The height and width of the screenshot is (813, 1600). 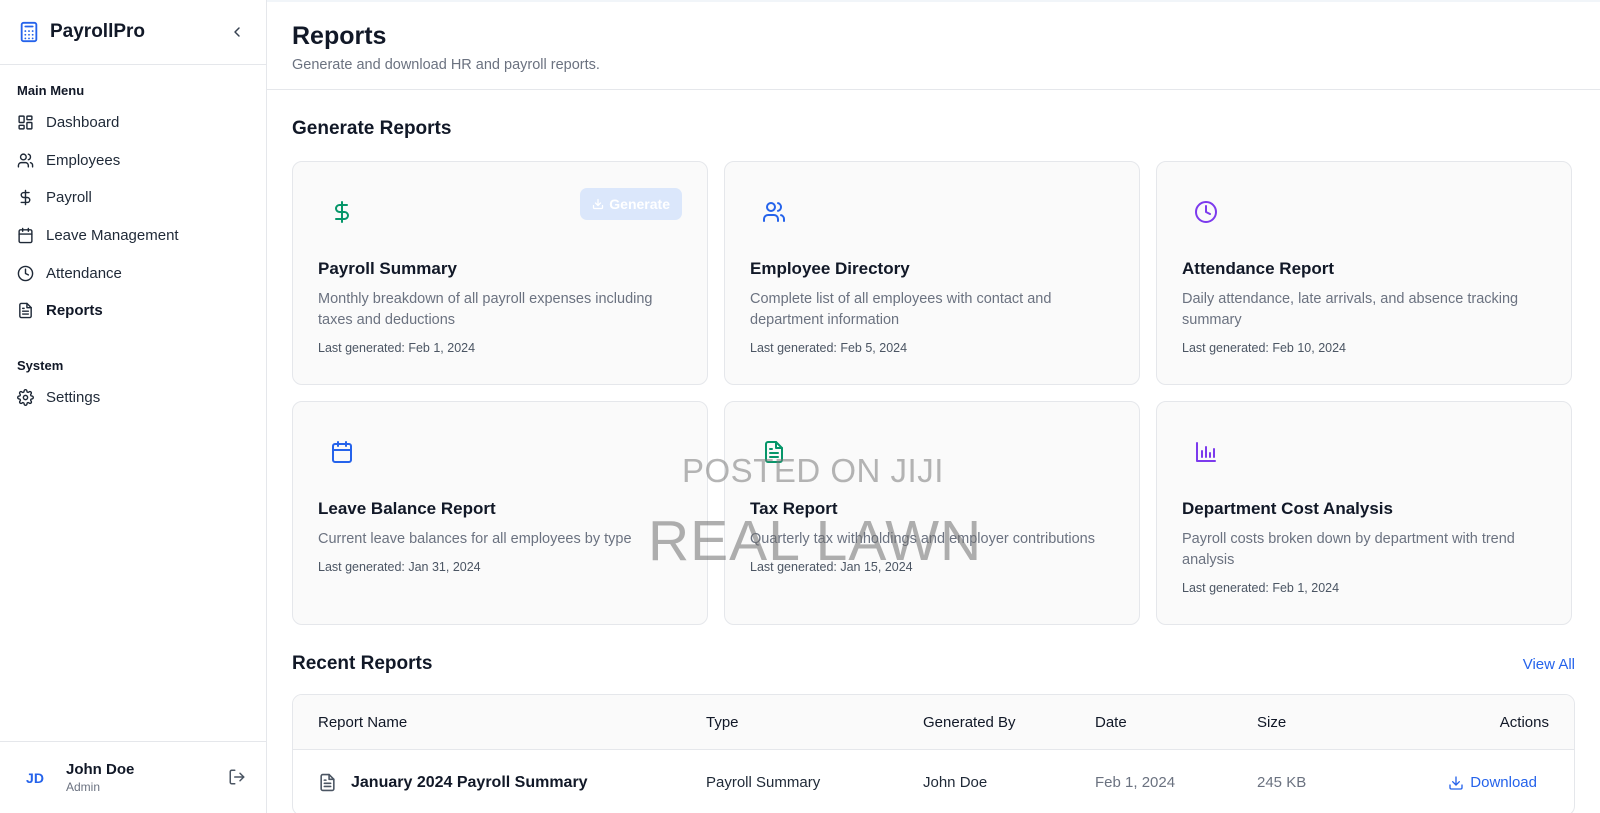 I want to click on cell-type: Payroll Summary, so click(x=763, y=782).